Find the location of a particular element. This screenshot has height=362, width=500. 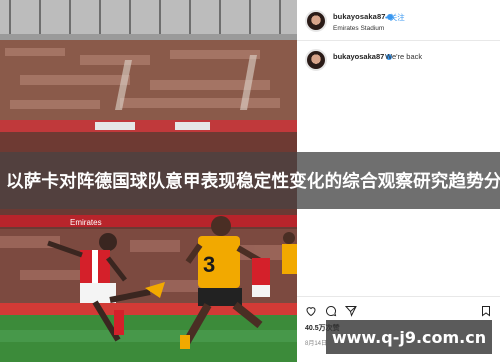

post-header: bukayosaka87 • 关注 Emirates Stadium is located at coordinates (398, 20).